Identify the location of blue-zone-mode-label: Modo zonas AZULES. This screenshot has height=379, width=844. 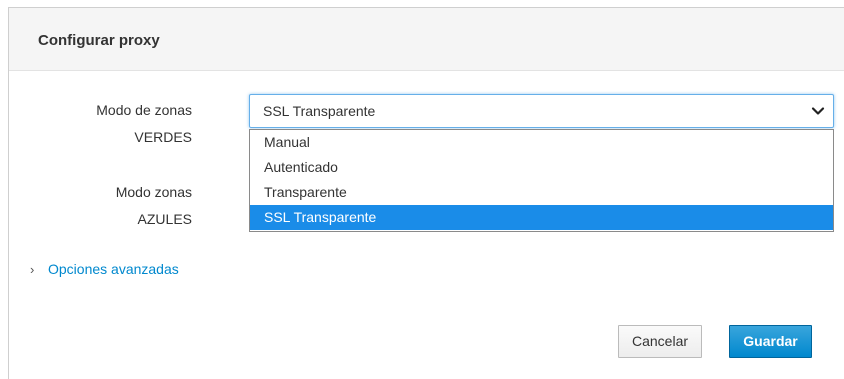
(112, 206).